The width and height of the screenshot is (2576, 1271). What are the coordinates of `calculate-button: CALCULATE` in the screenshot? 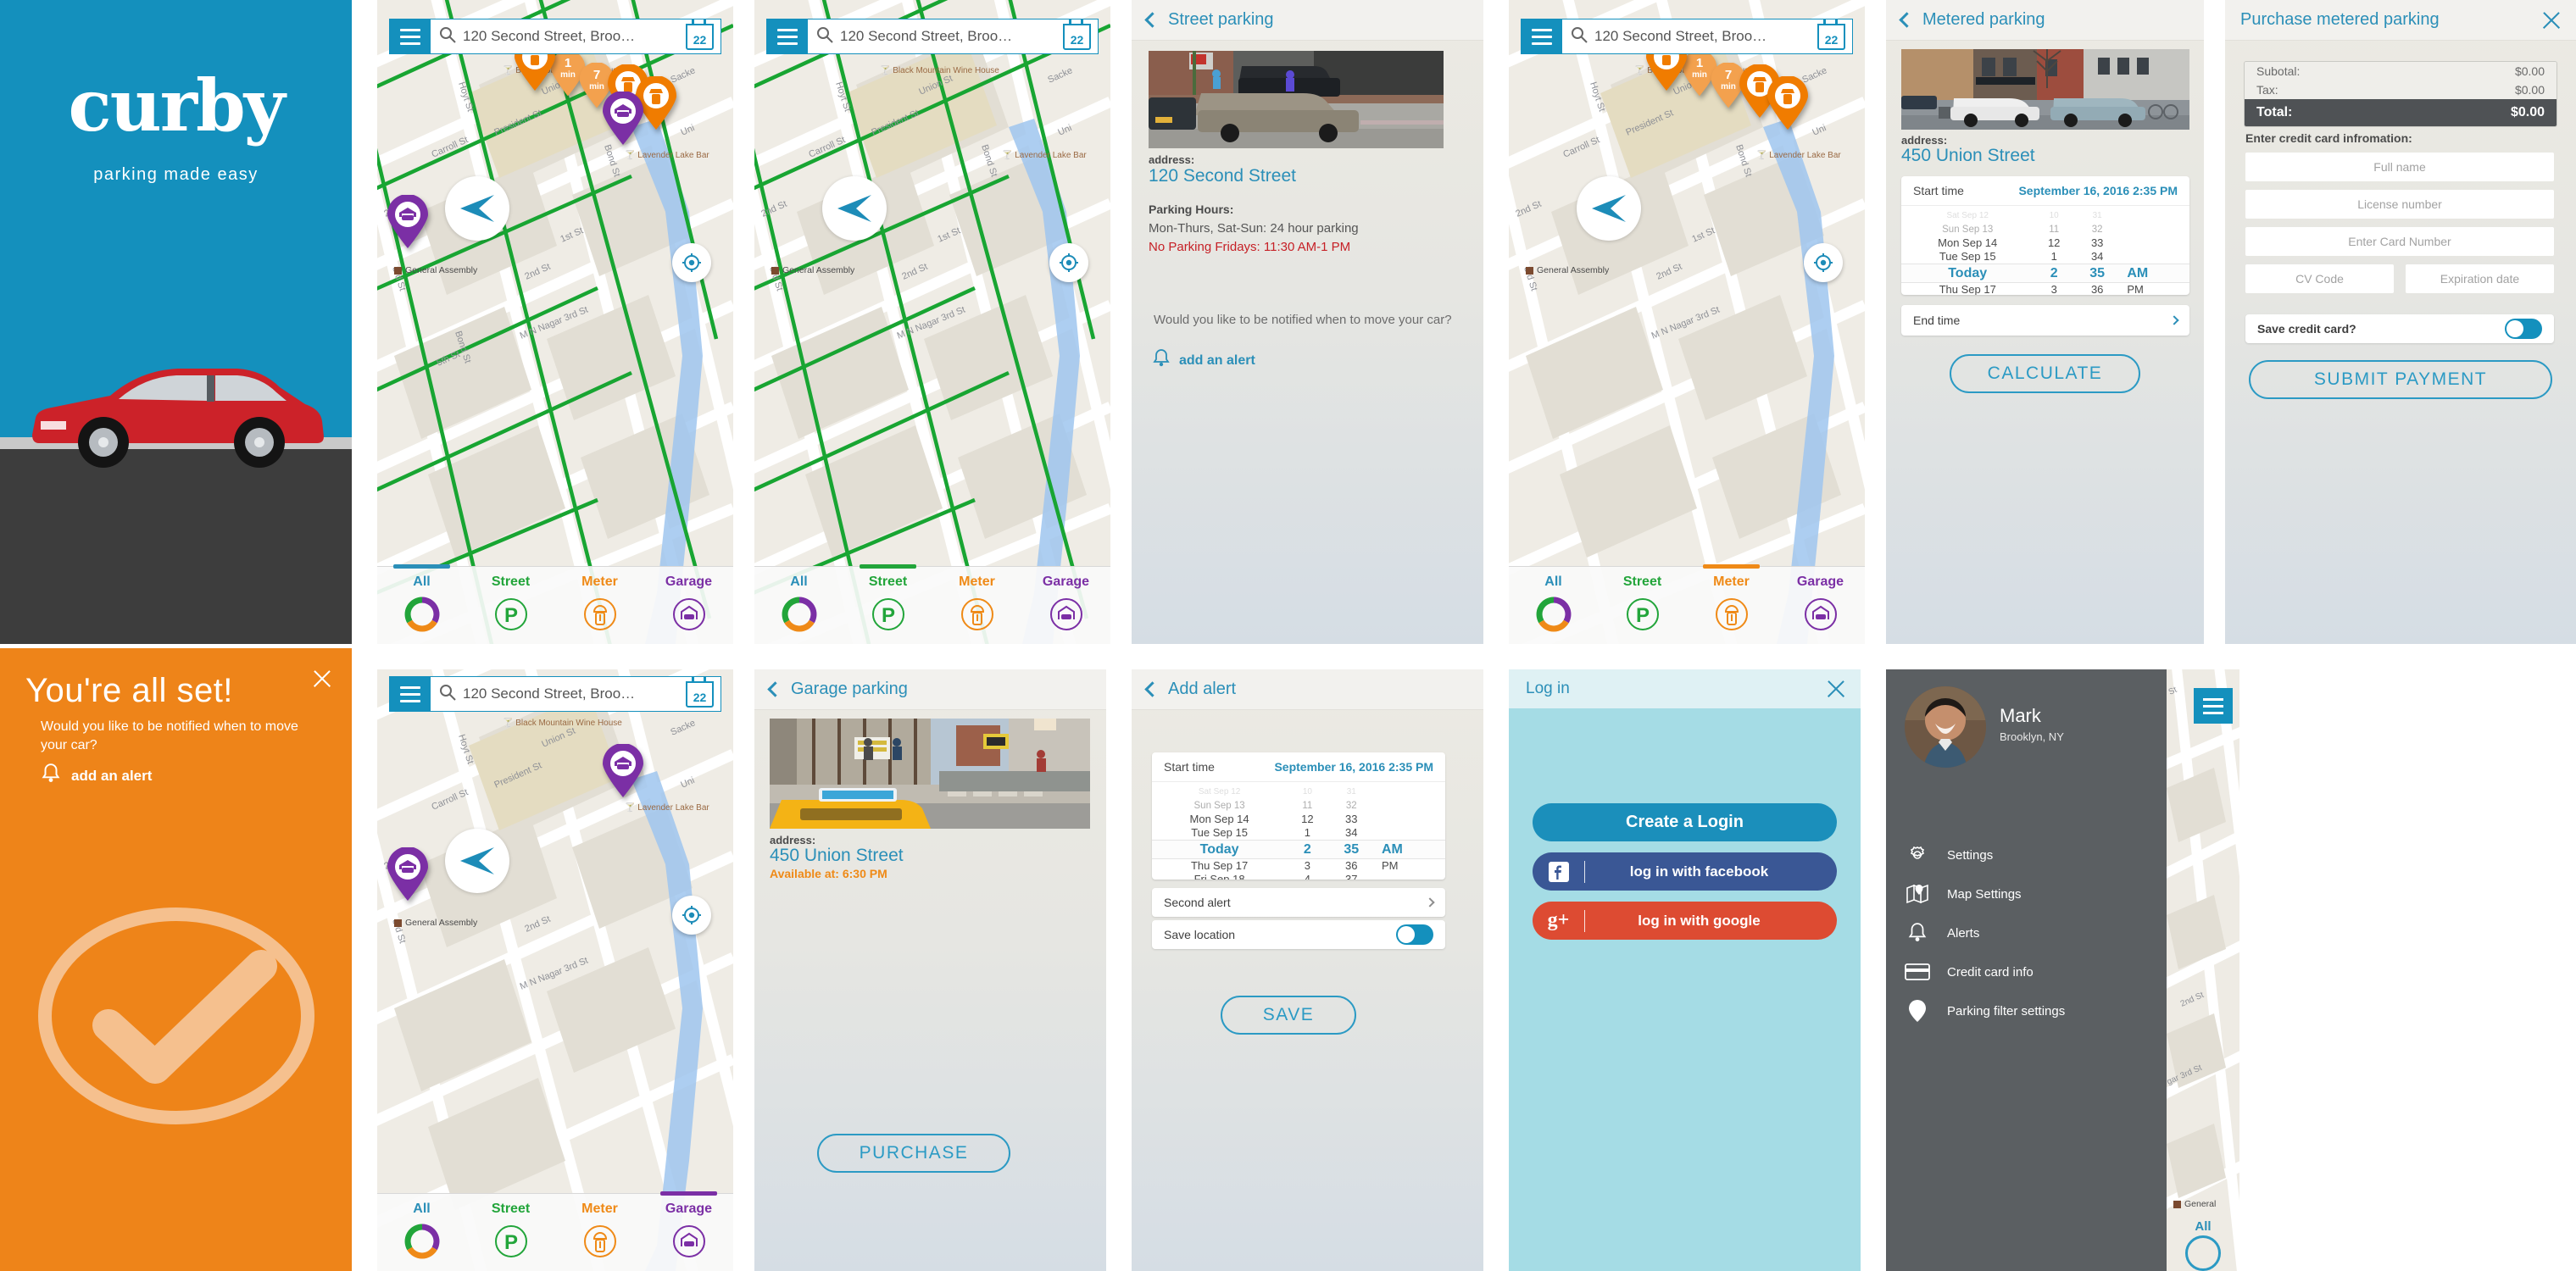 It's located at (2045, 374).